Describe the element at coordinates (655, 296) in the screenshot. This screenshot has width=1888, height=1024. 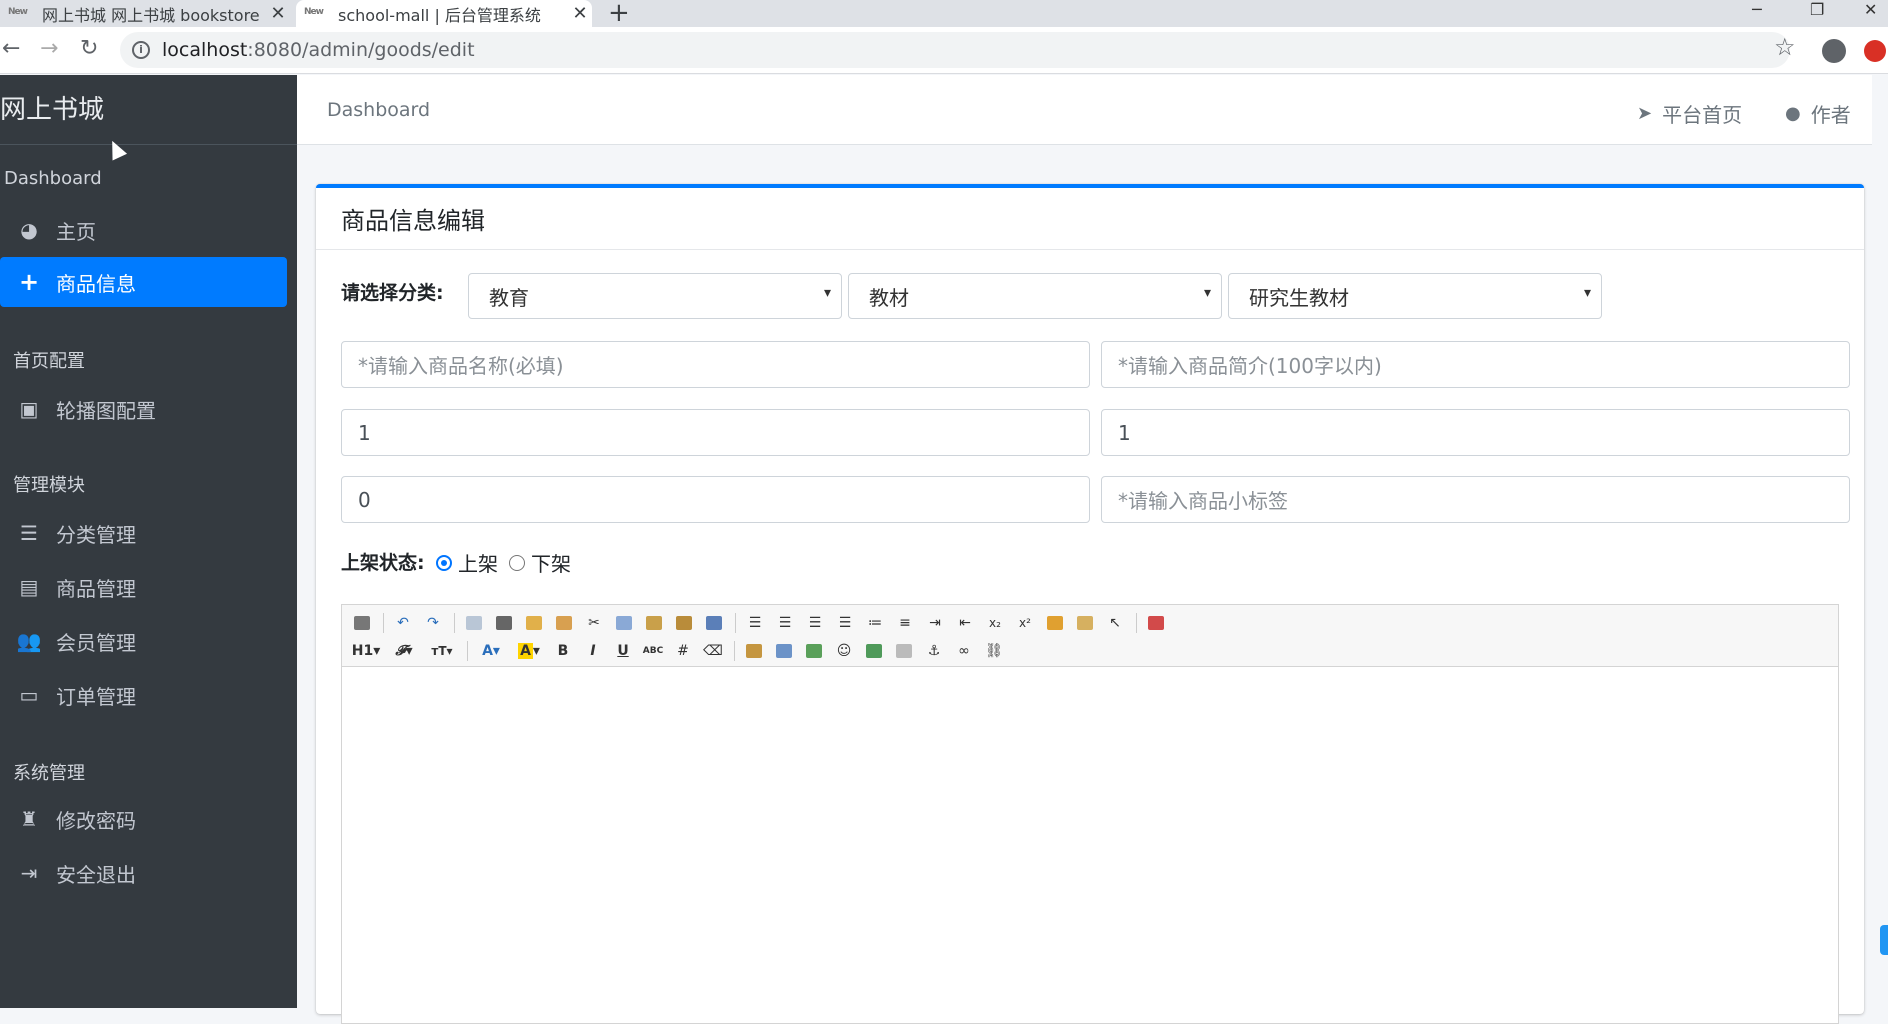
I see `category-level1-select: 教育 ▾` at that location.